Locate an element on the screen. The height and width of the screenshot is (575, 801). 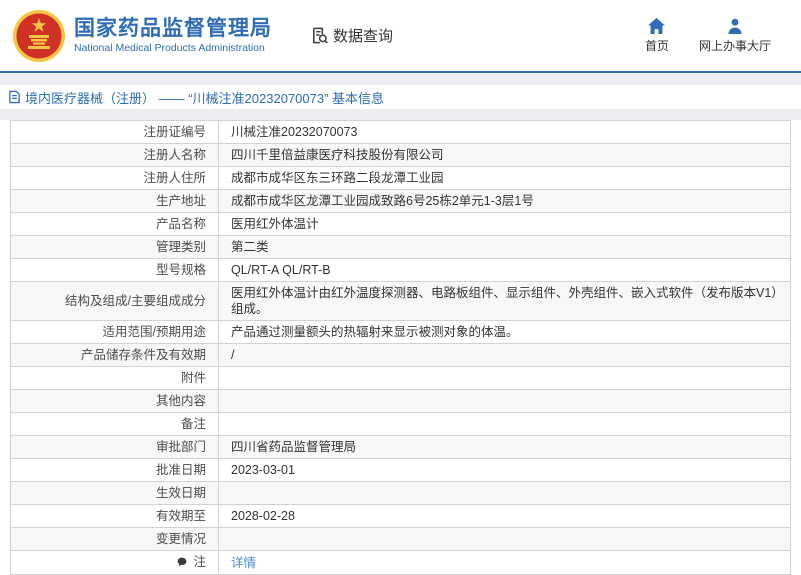
row-label: 产品储存条件及有效期 is located at coordinates (143, 355).